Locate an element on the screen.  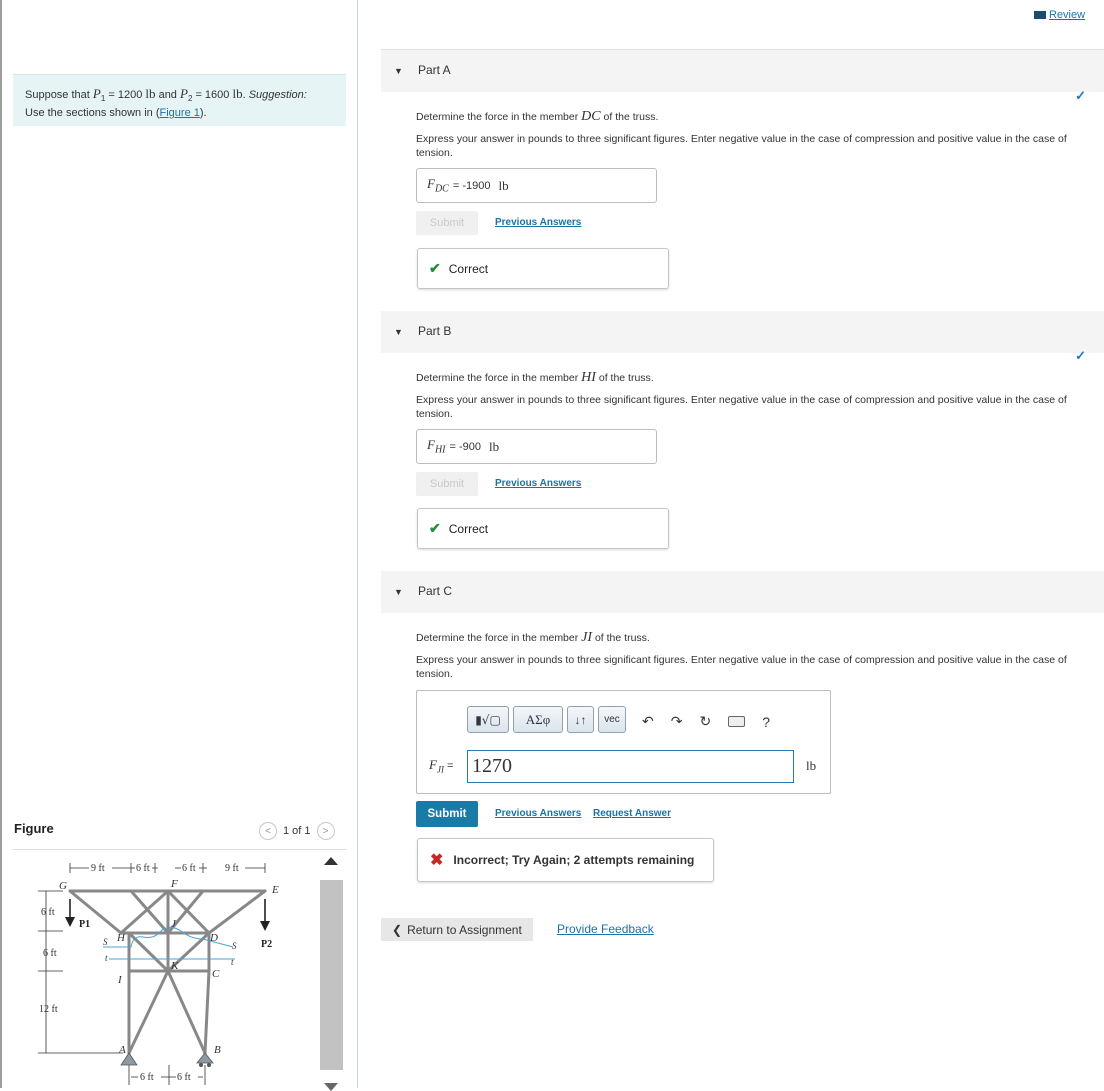
and-text: and is located at coordinates (167, 95).